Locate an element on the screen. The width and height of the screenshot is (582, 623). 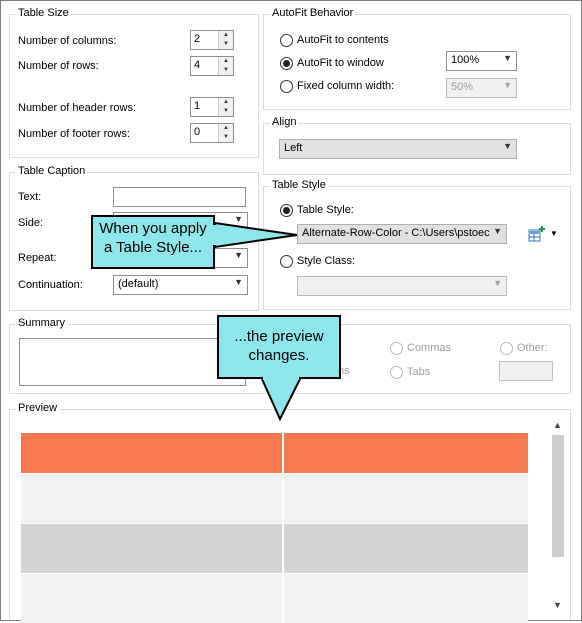
preview-header-row is located at coordinates (274, 453).